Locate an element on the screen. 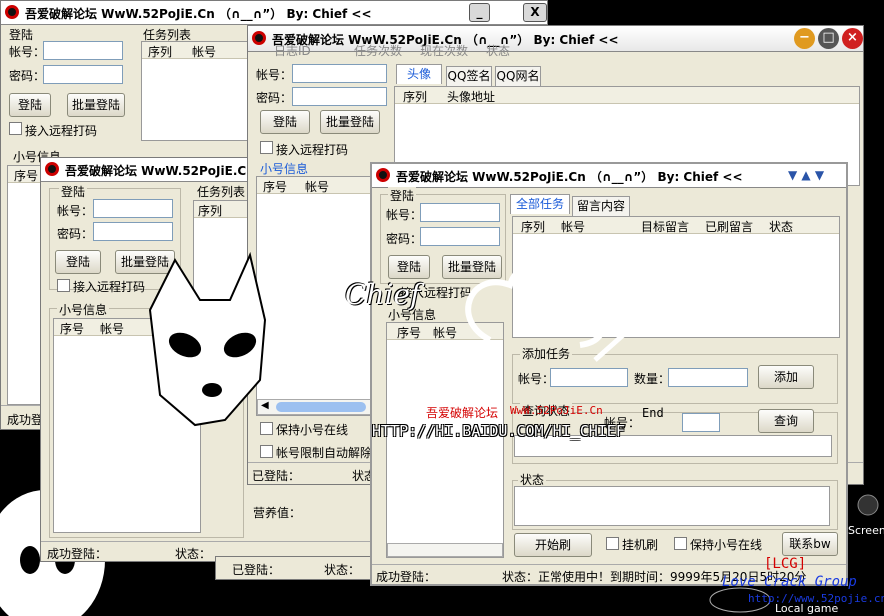 Image resolution: width=884 pixels, height=616 pixels. watermark-forum: 吾爱破解论坛 is located at coordinates (462, 413).